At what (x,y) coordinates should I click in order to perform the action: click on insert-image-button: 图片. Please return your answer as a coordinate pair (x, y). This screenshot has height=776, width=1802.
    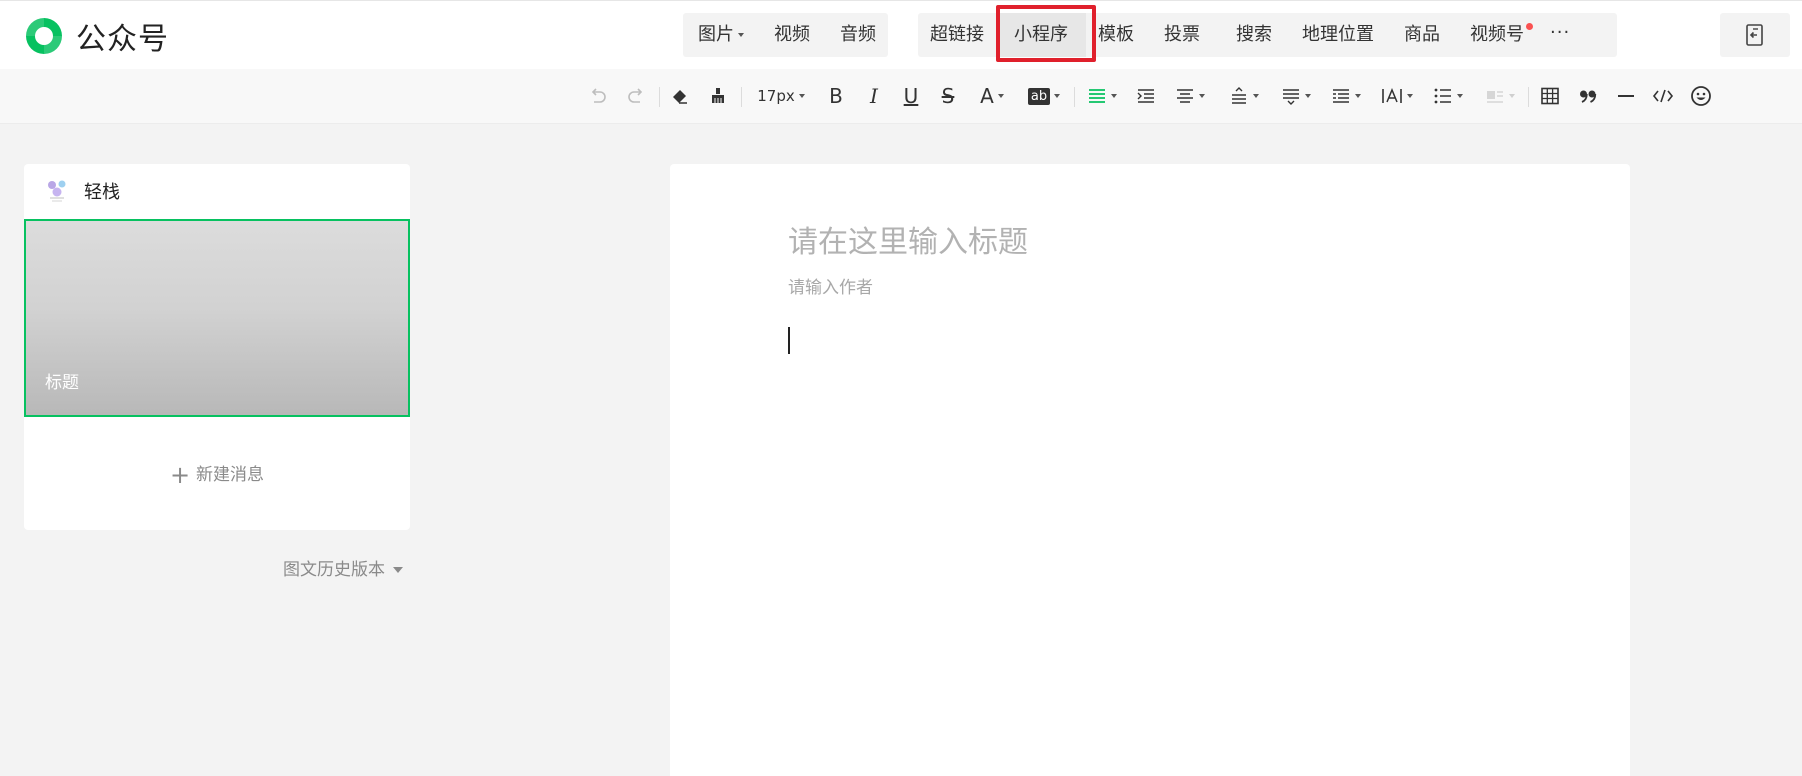
    Looking at the image, I should click on (721, 35).